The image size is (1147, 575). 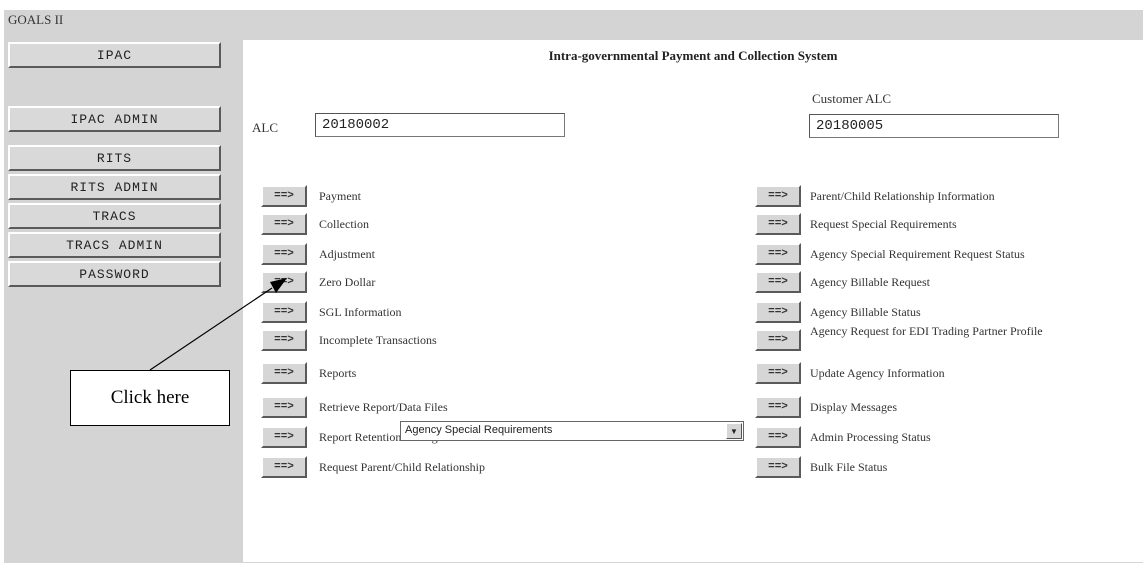 What do you see at coordinates (975, 312) in the screenshot?
I see `right-item-label: Agency Billable Status` at bounding box center [975, 312].